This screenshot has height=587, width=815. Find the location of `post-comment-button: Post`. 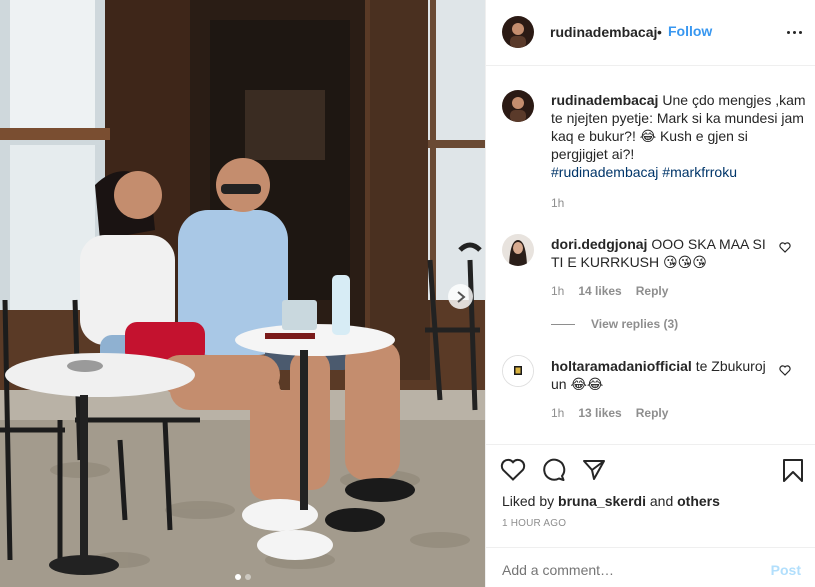

post-comment-button: Post is located at coordinates (786, 570).